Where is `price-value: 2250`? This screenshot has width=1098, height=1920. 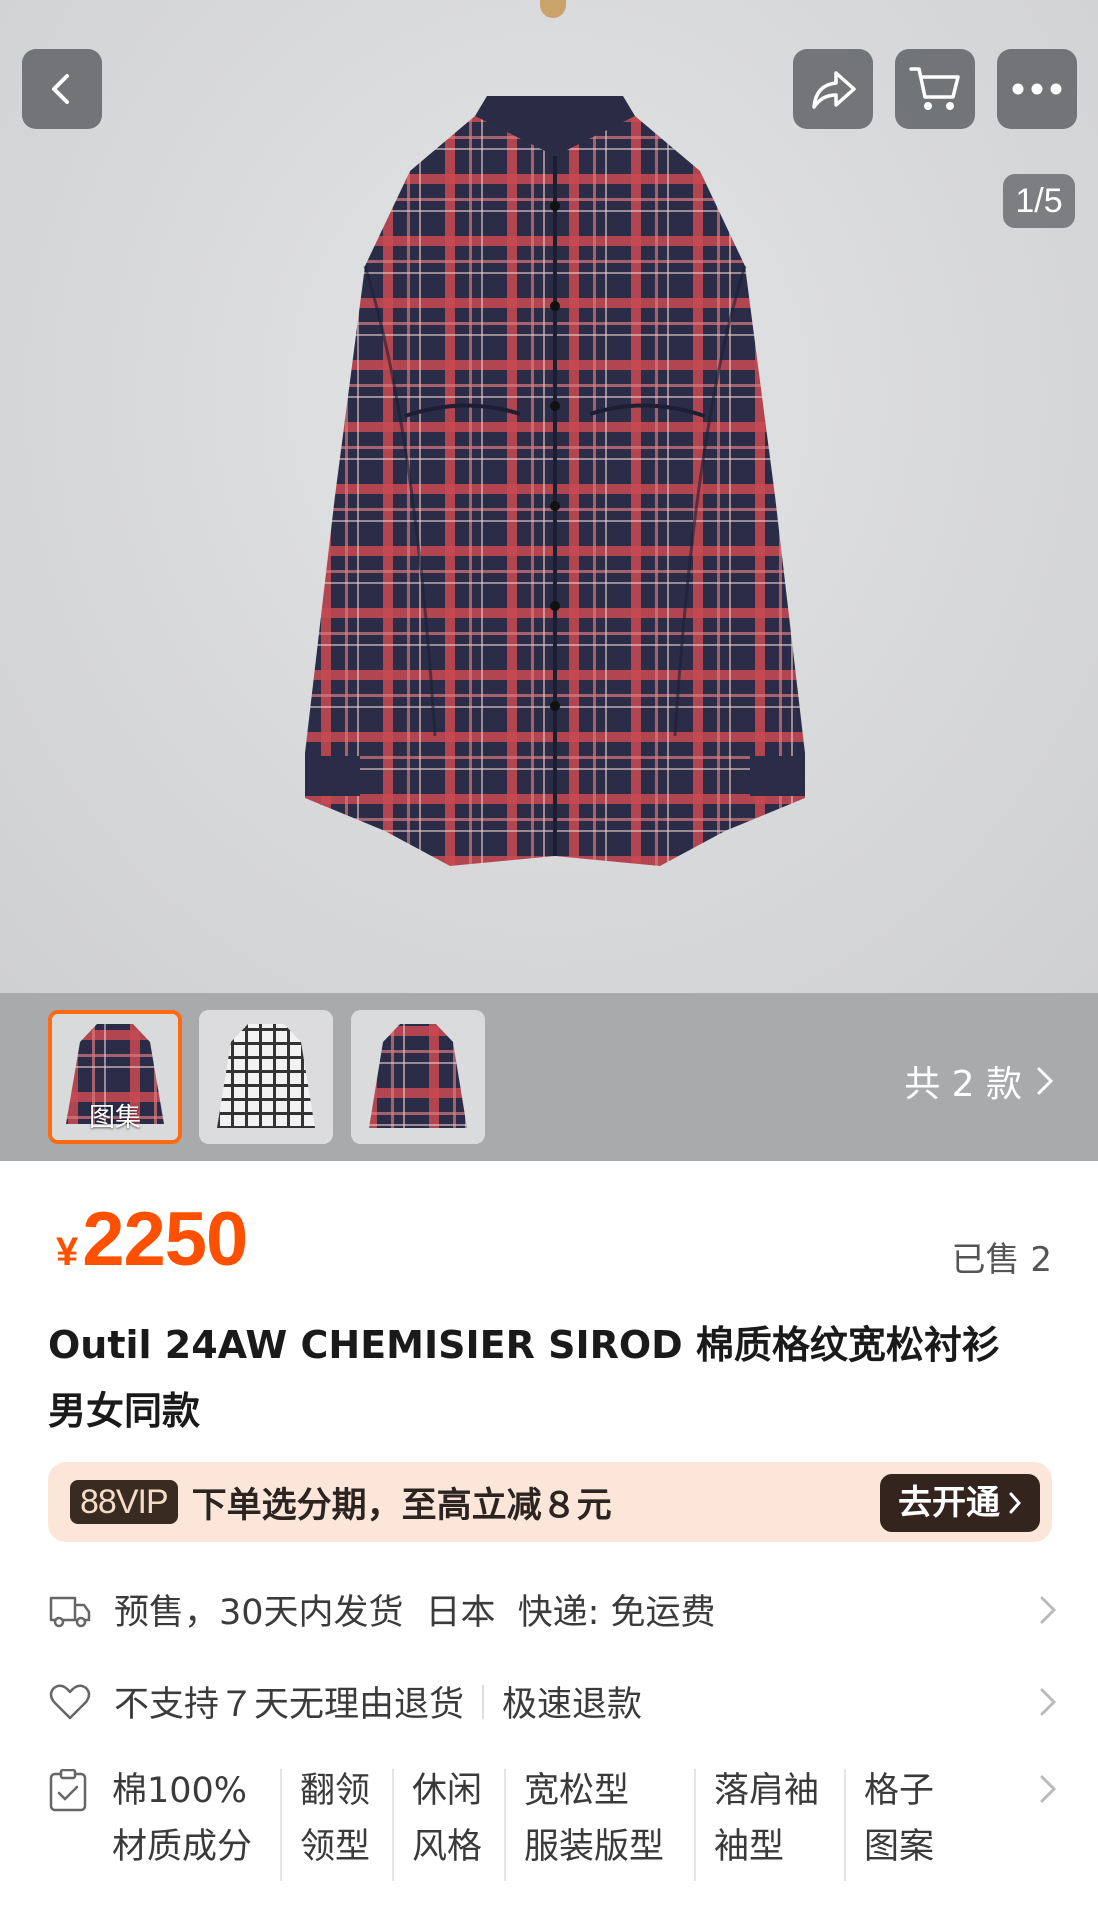
price-value: 2250 is located at coordinates (165, 1239).